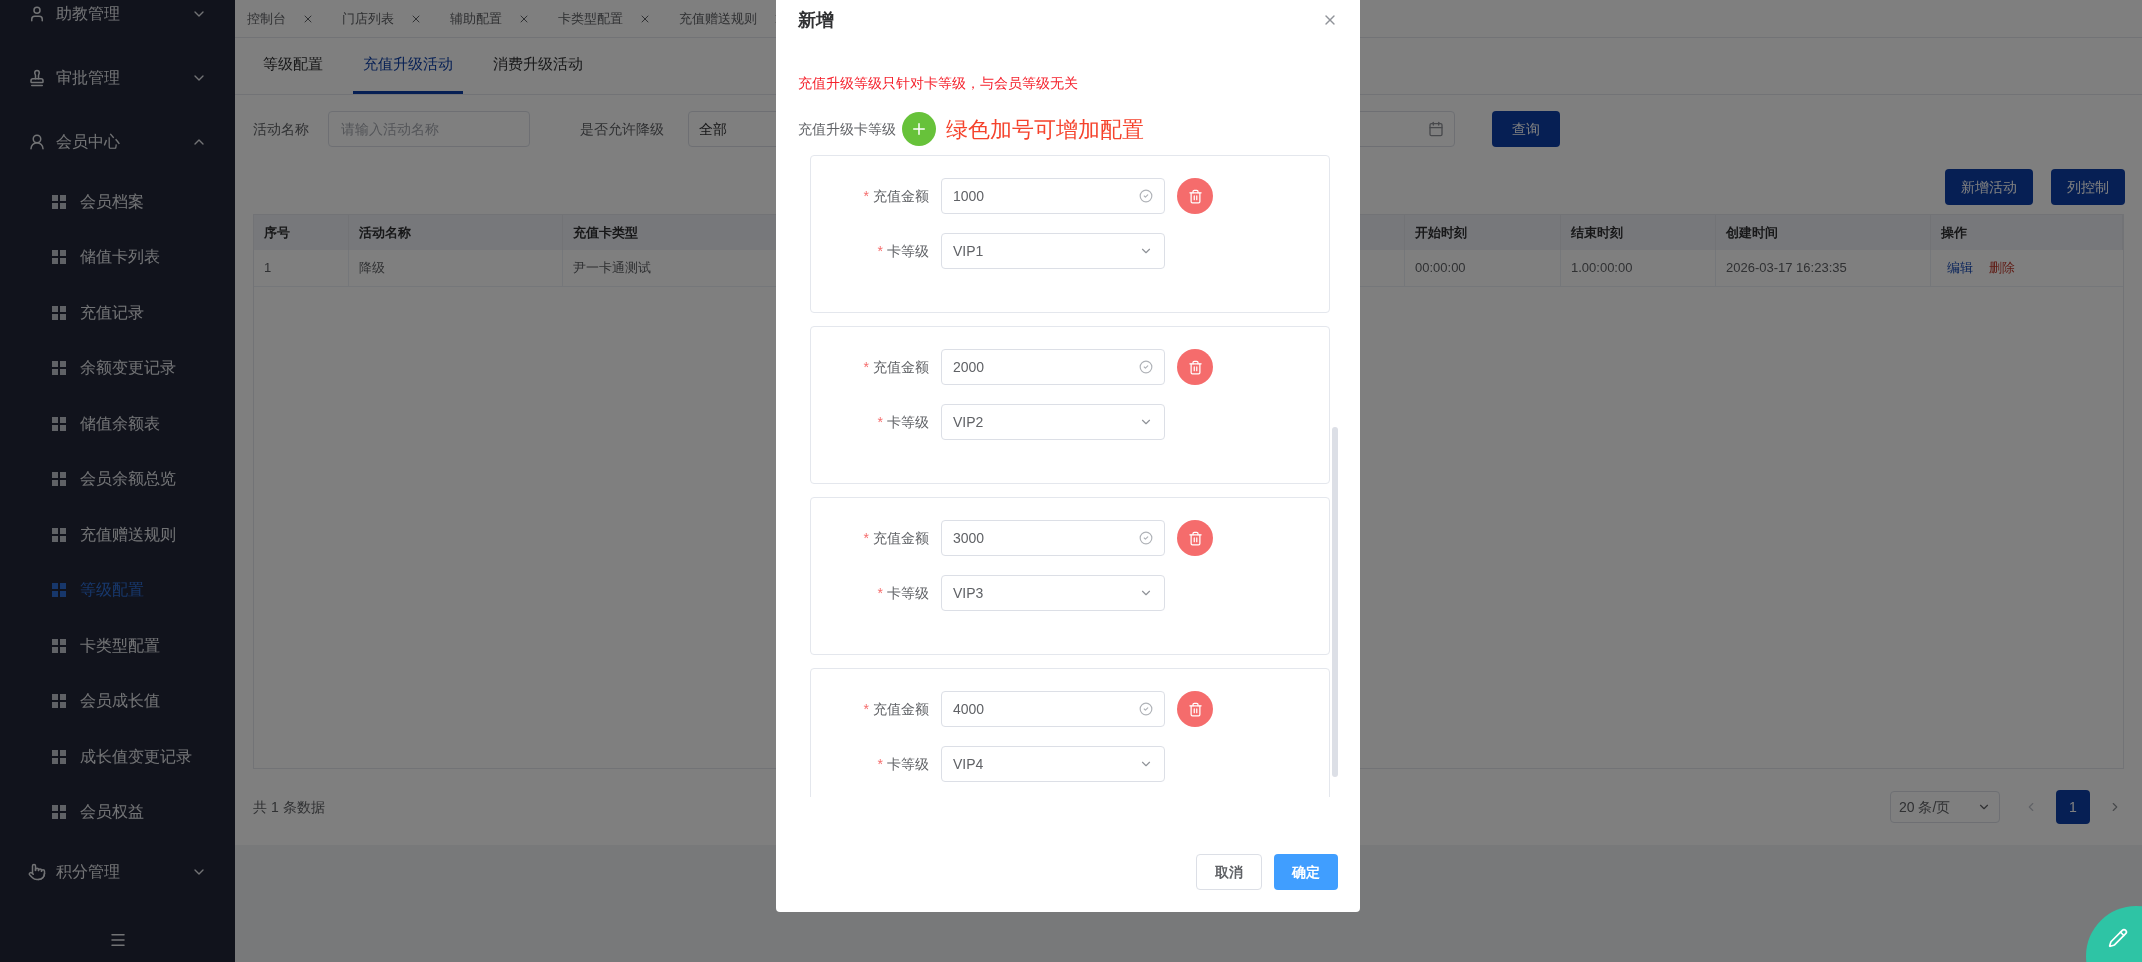  What do you see at coordinates (1306, 872) in the screenshot?
I see `dialog-button: 确定` at bounding box center [1306, 872].